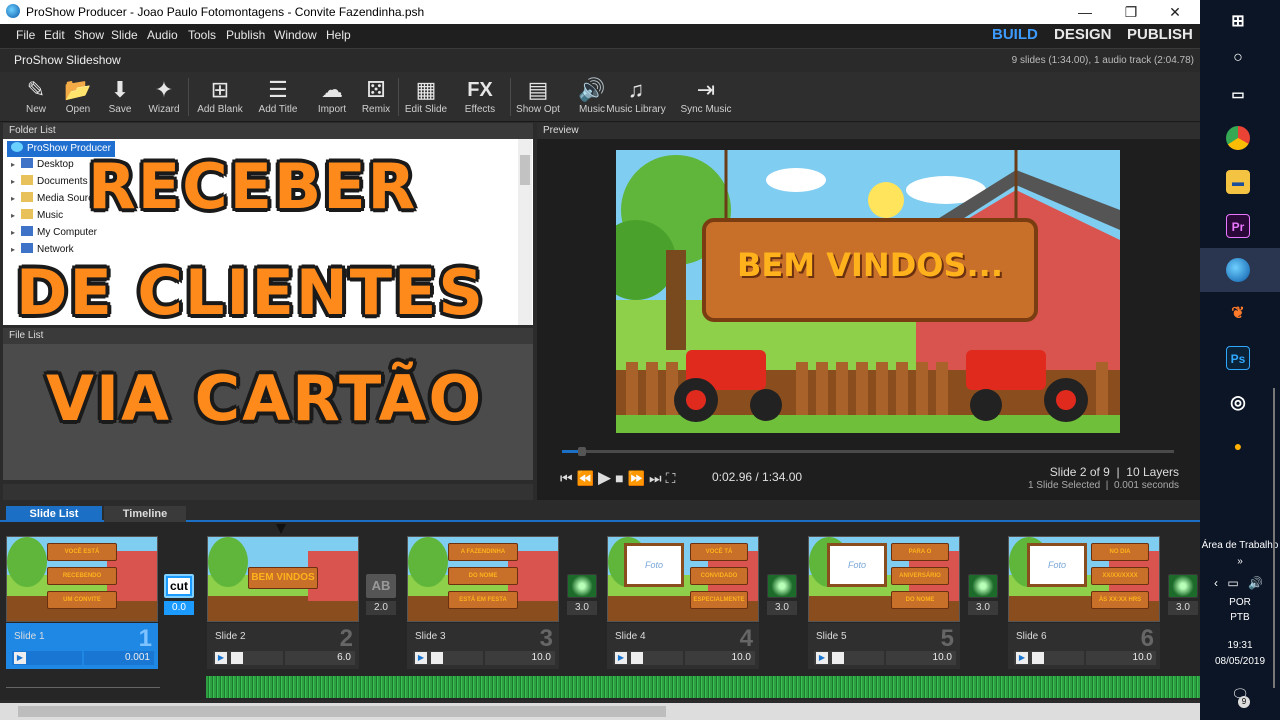  I want to click on slide-duration: 0.001, so click(119, 658).